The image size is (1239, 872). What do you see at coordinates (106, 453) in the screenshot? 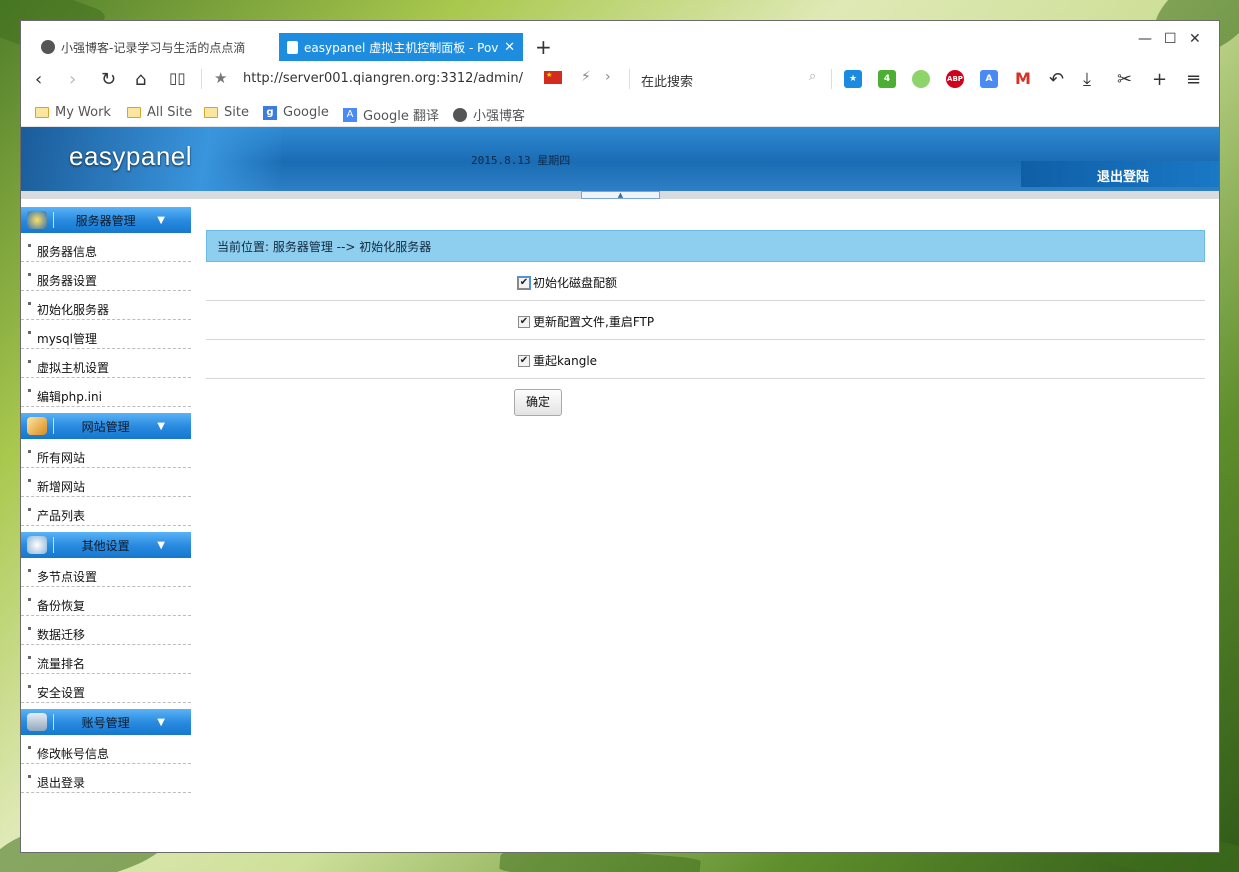
I see `sidebar-item-all-sites: 所有网站` at bounding box center [106, 453].